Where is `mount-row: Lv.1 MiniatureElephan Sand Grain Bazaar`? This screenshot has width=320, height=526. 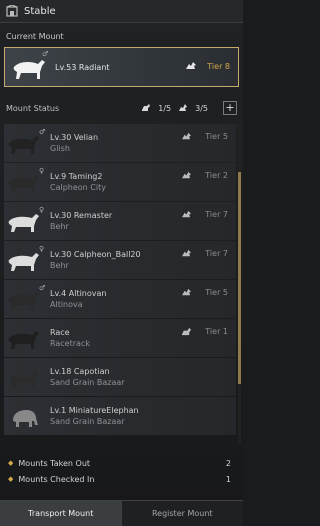
mount-row: Lv.1 MiniatureElephan Sand Grain Bazaar is located at coordinates (120, 416).